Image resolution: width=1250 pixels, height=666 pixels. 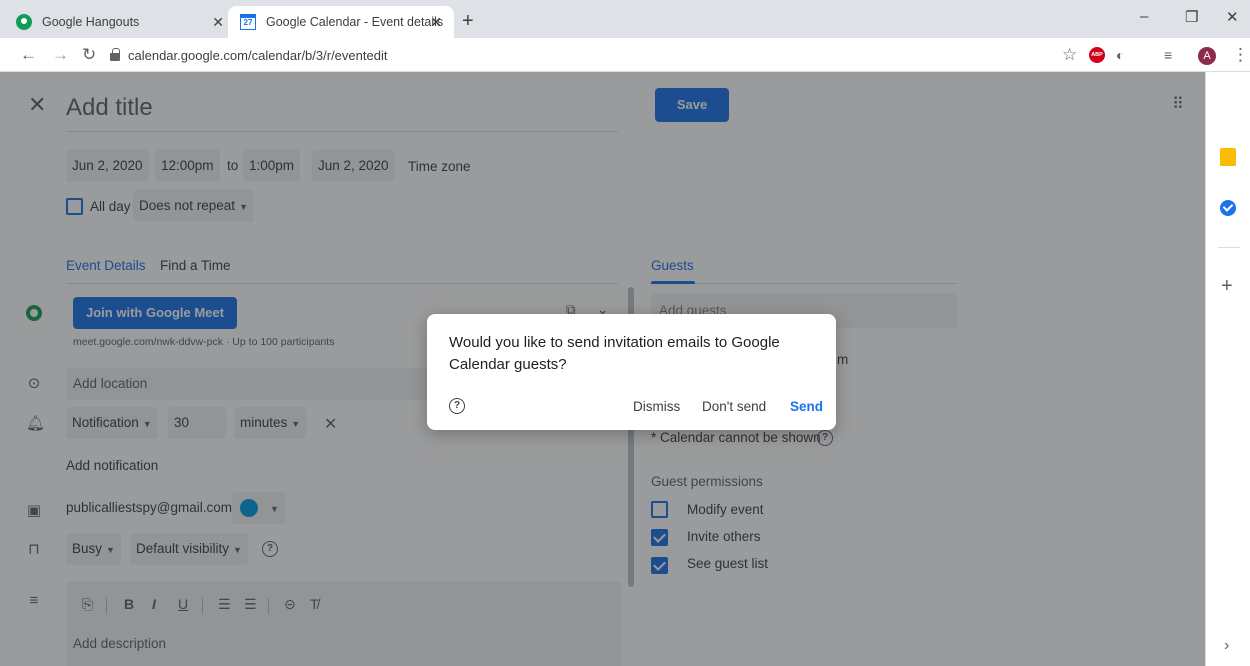 I want to click on minimize-icon: –, so click(x=1144, y=16).